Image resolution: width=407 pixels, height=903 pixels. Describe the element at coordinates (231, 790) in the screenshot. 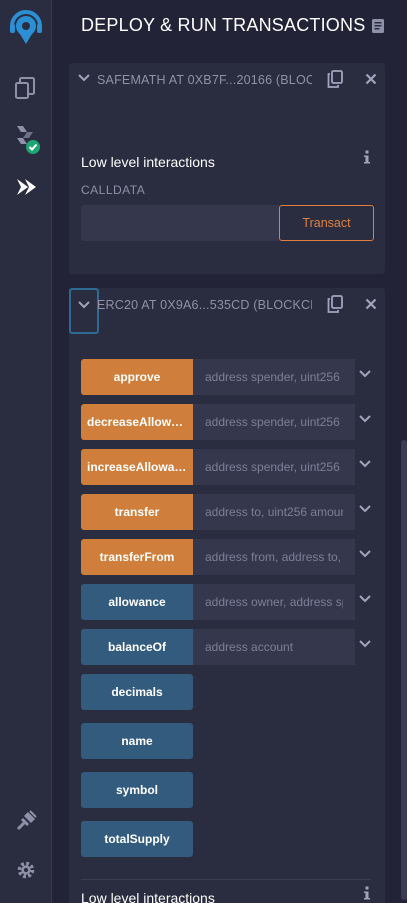

I see `function-row-symbol: symbol` at that location.